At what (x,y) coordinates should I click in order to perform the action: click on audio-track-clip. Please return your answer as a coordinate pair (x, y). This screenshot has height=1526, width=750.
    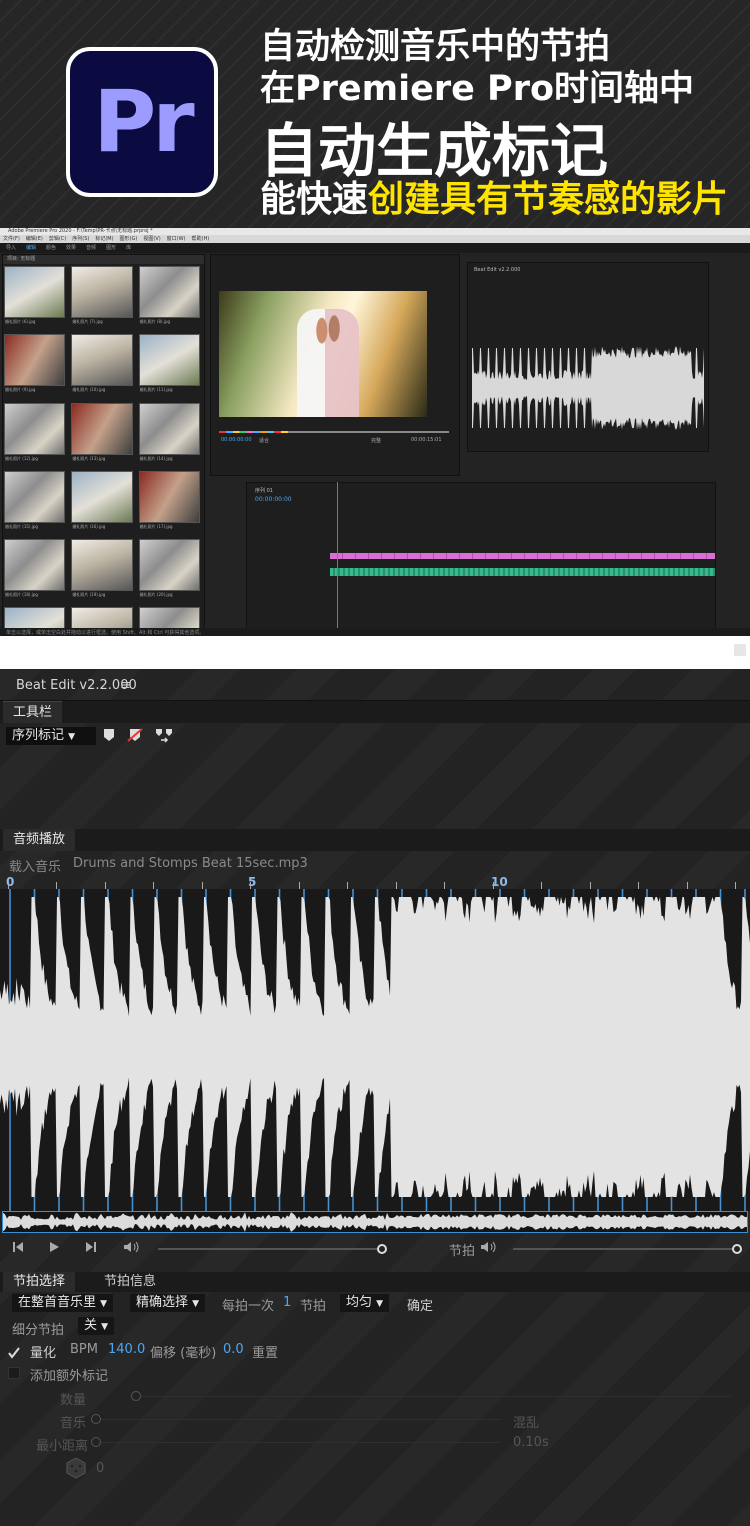
    Looking at the image, I should click on (522, 572).